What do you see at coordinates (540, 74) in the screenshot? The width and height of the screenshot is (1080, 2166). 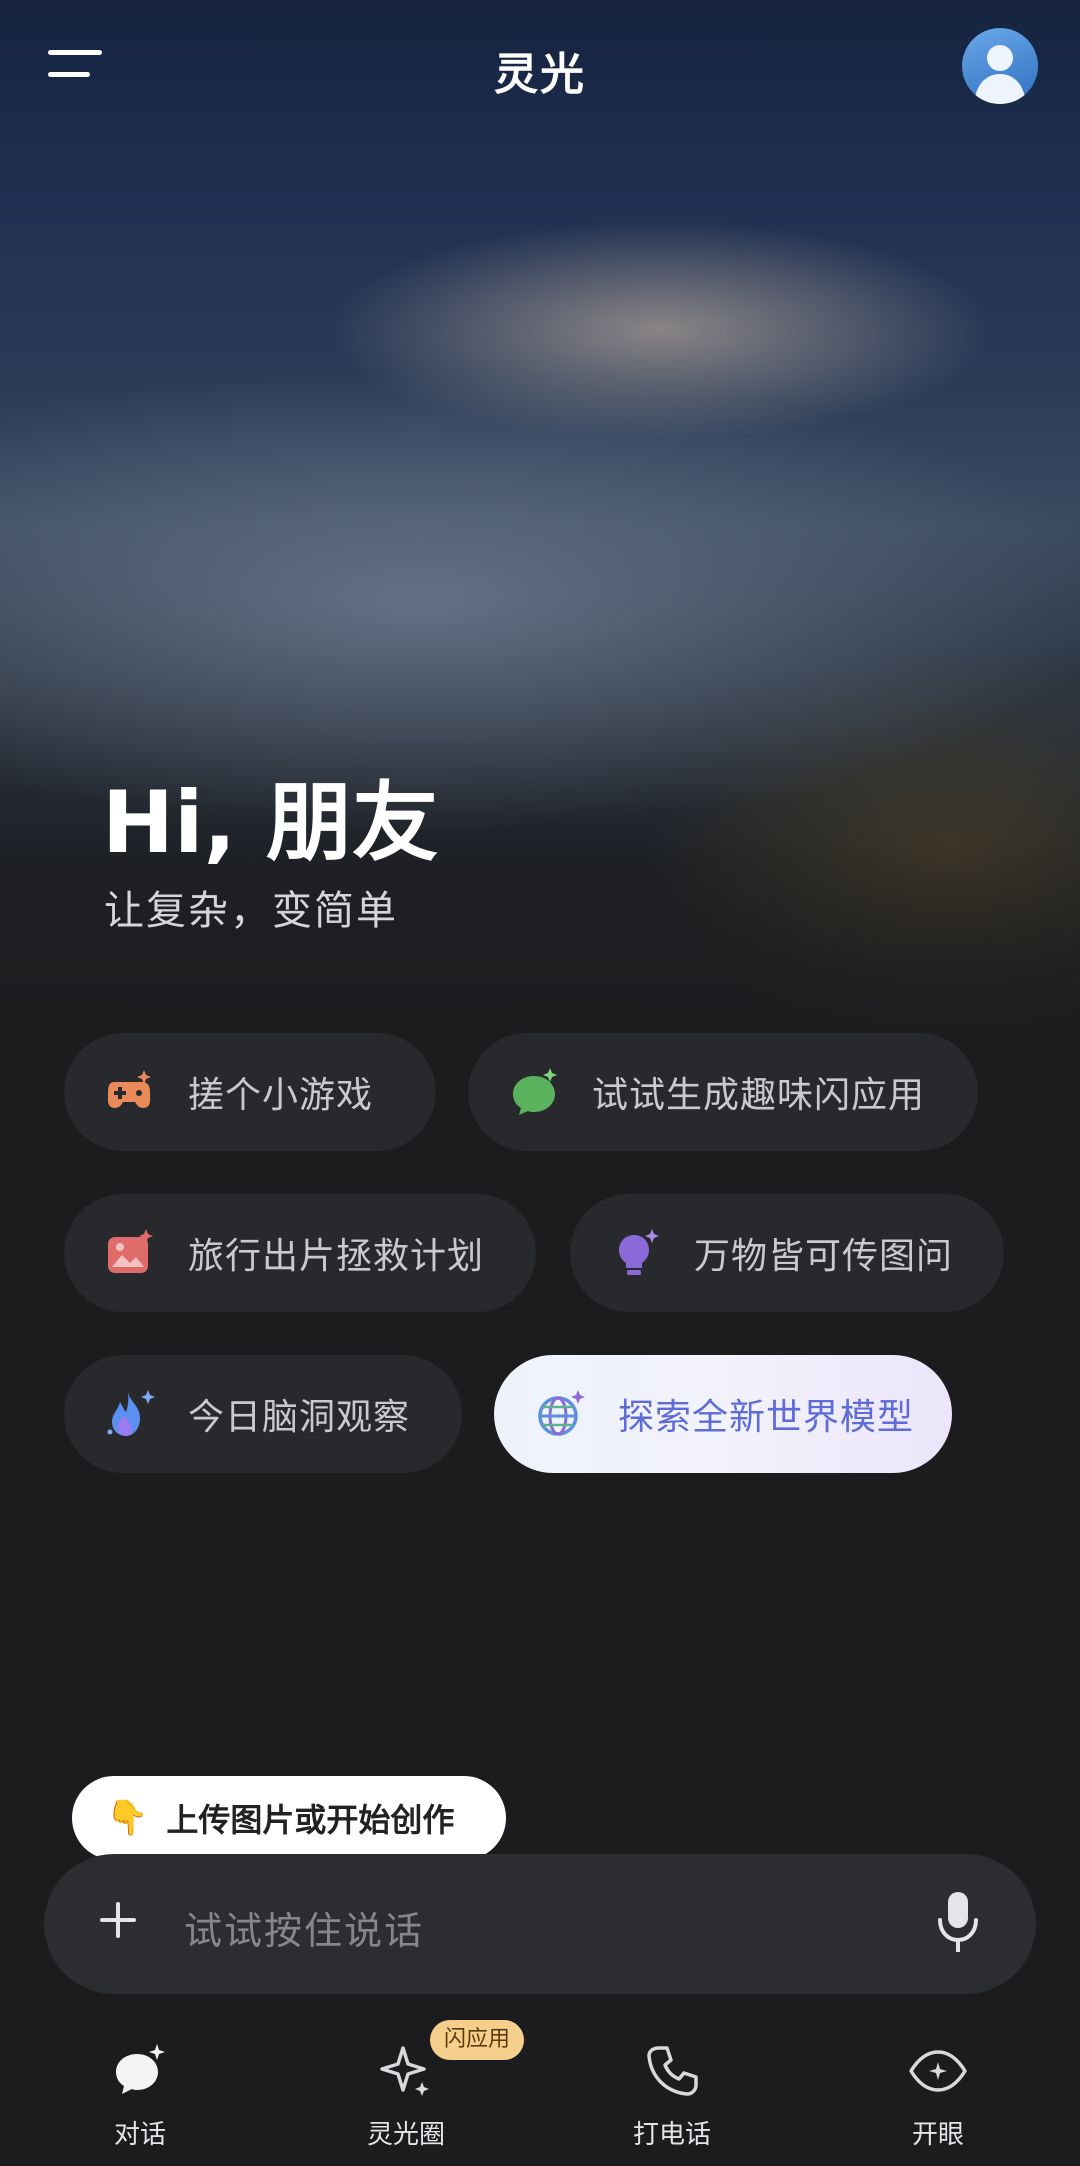 I see `app-title: 灵光` at bounding box center [540, 74].